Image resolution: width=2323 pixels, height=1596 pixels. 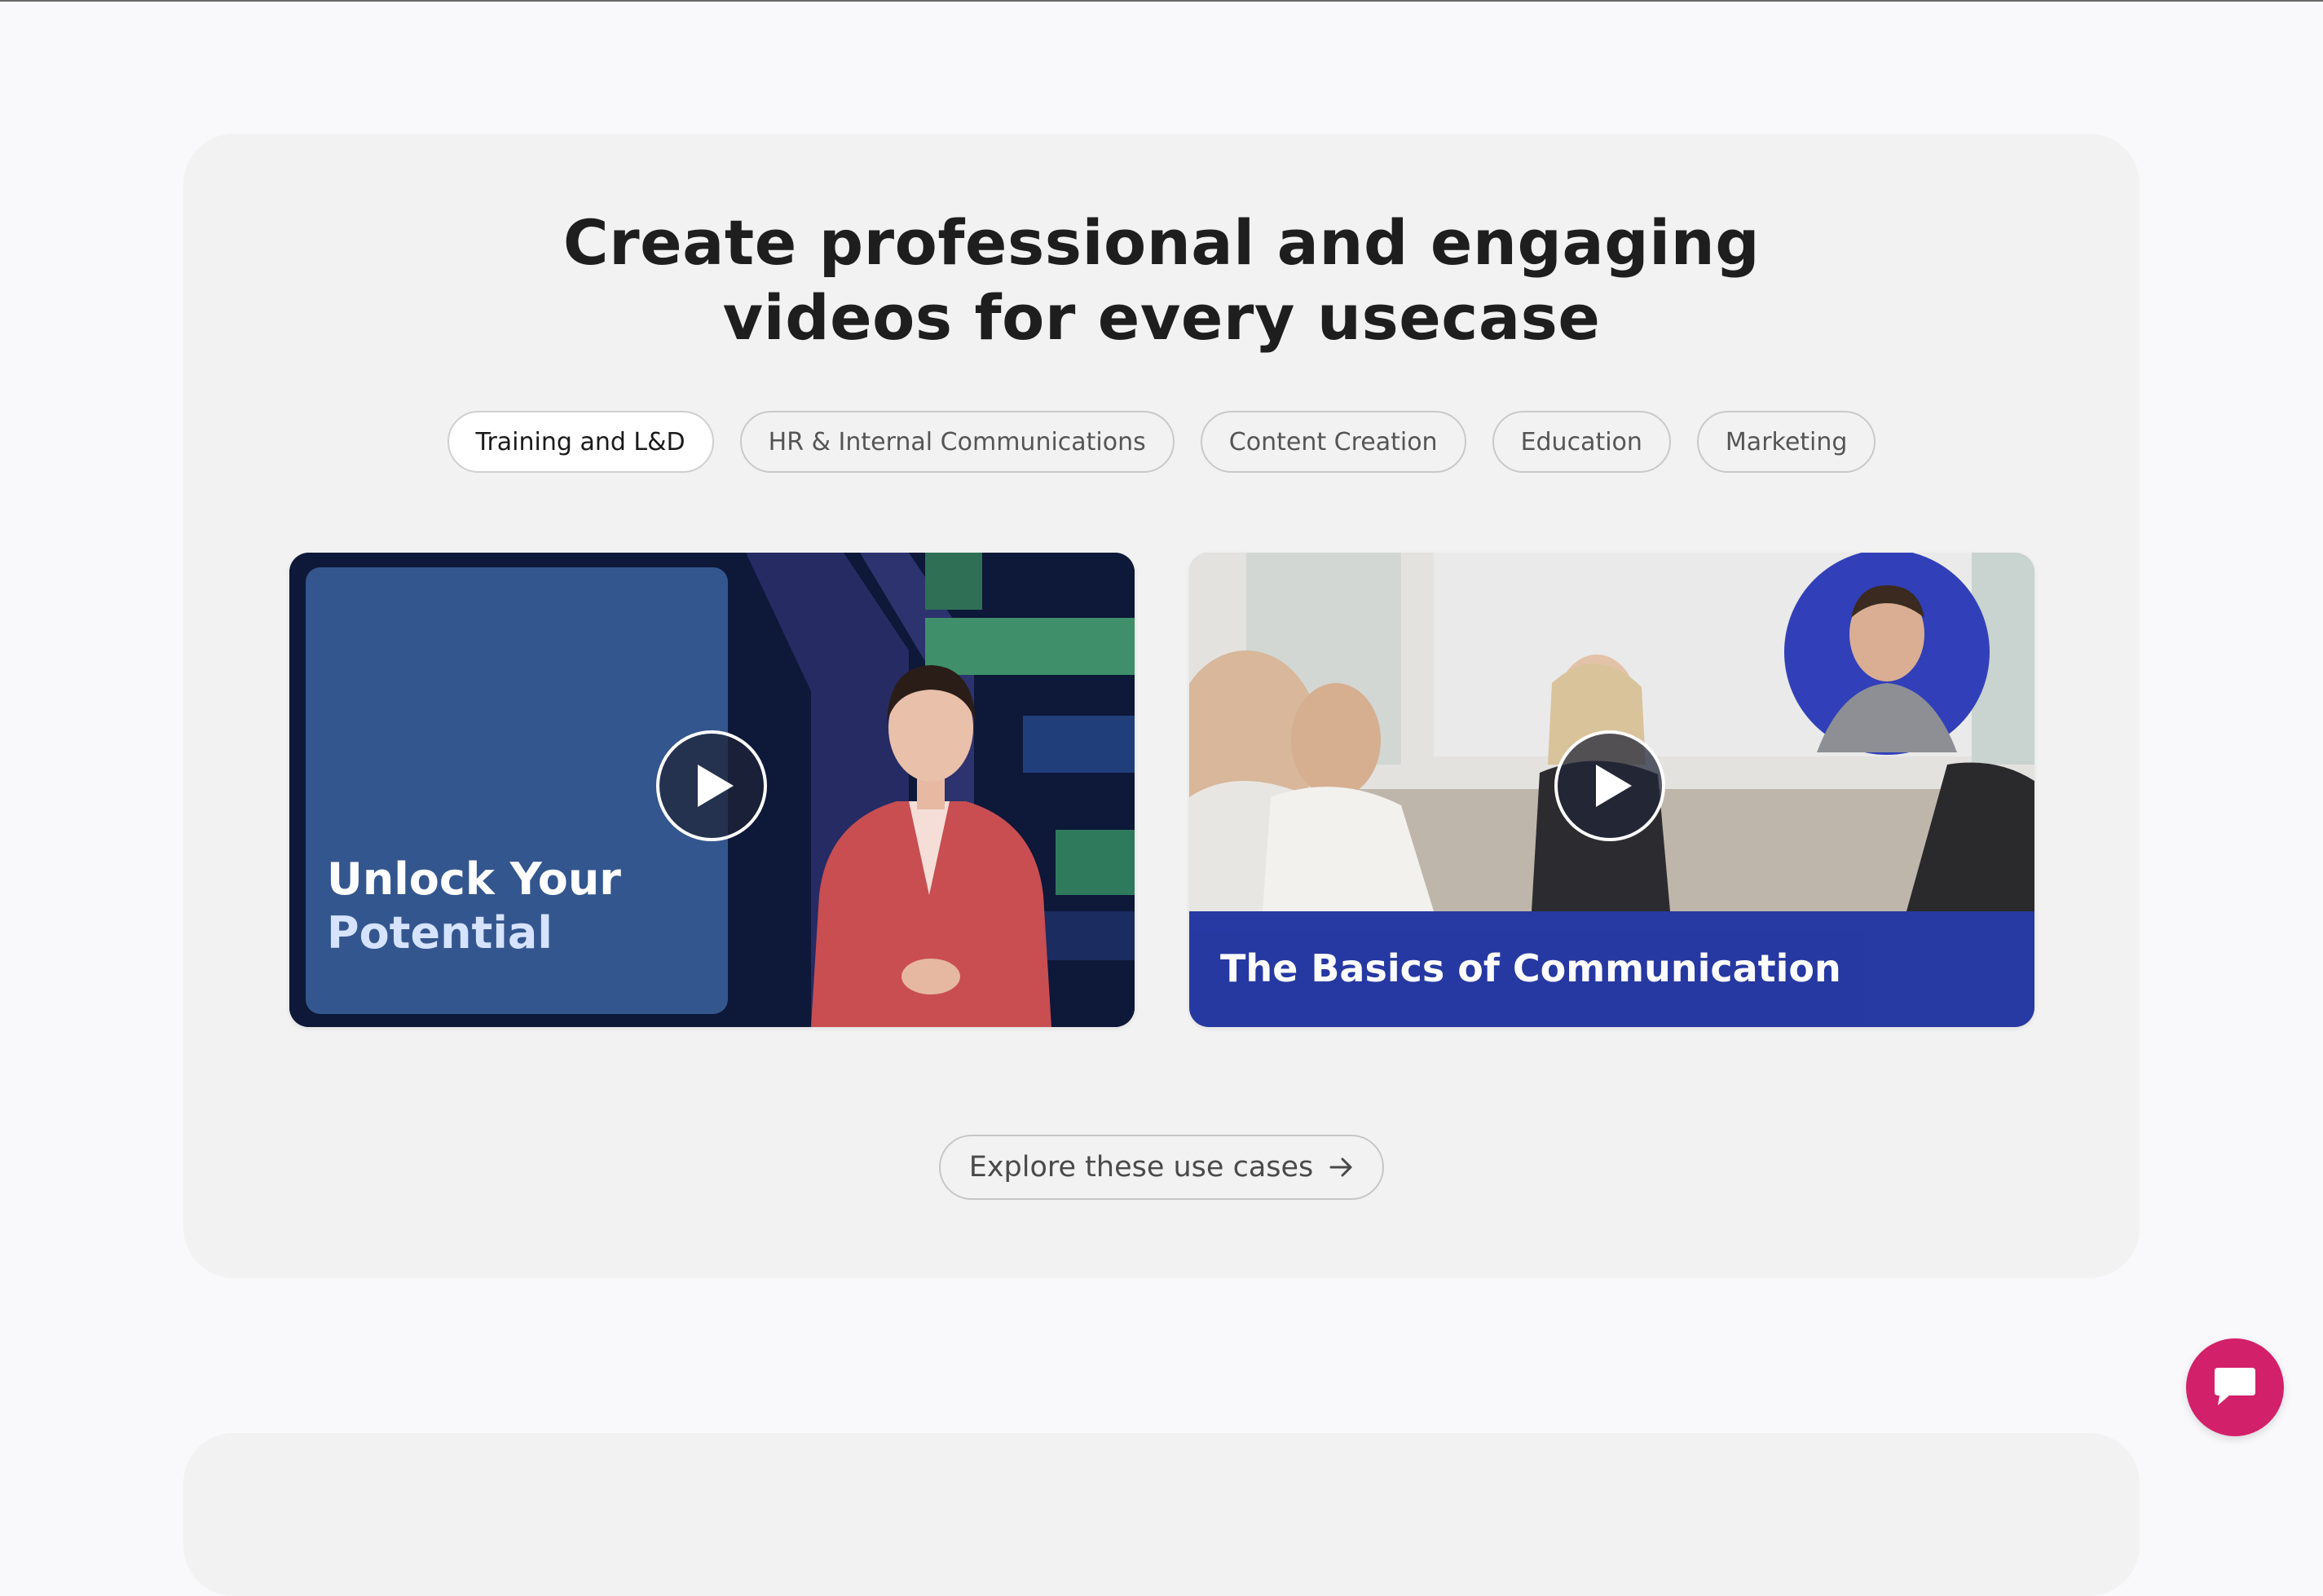 I want to click on video-card-unlock-your-potential: Unlock Your Potential, so click(x=712, y=790).